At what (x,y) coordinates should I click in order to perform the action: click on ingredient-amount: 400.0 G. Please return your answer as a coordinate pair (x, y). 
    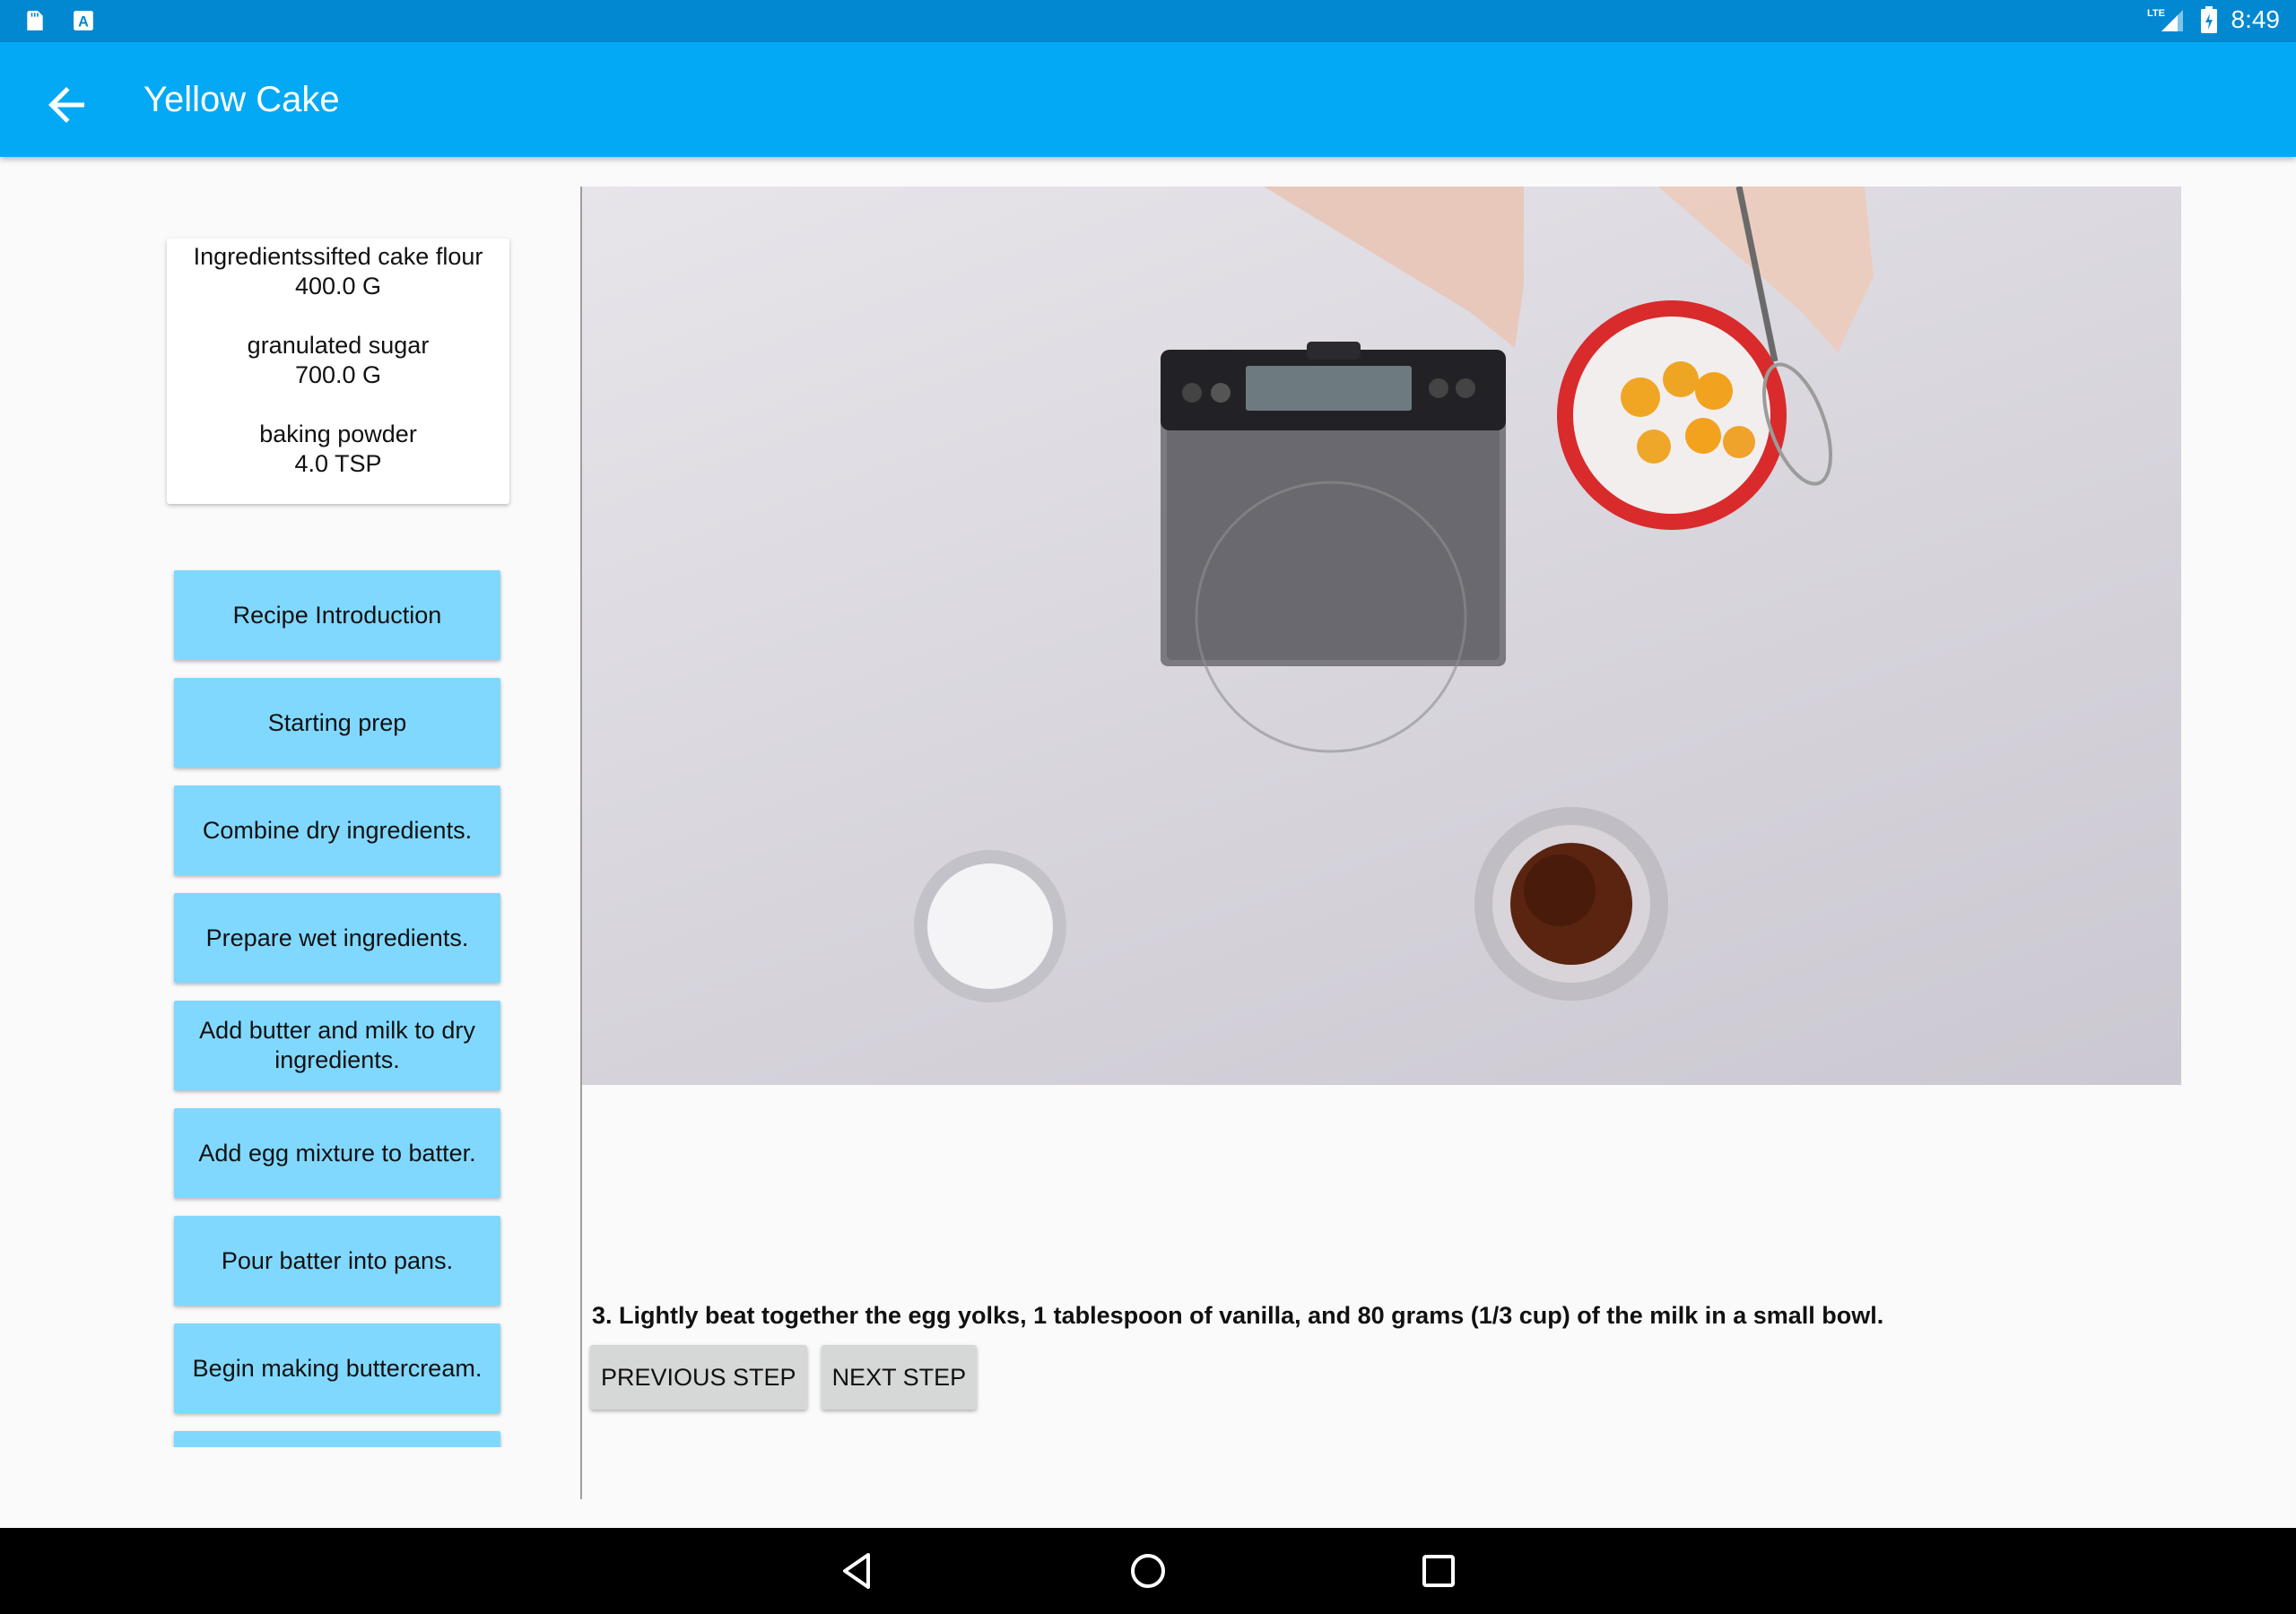
    Looking at the image, I should click on (338, 286).